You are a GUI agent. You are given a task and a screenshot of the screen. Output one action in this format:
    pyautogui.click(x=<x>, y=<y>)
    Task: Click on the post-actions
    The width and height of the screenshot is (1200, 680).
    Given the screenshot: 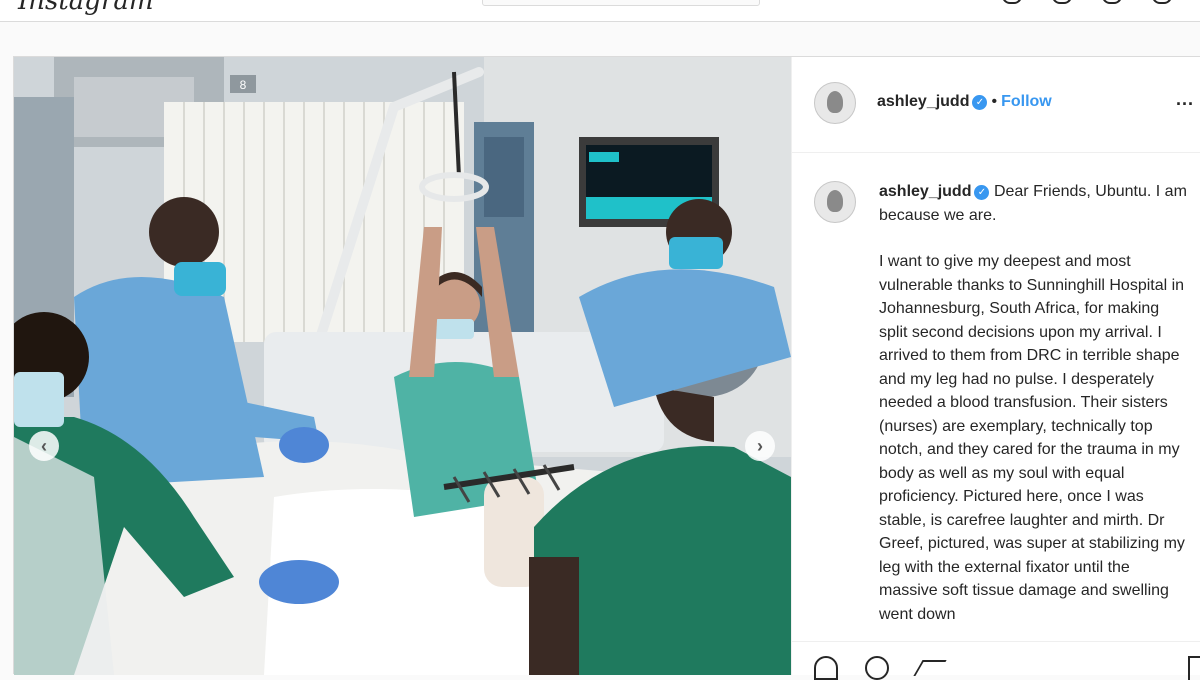 What is the action you would take?
    pyautogui.click(x=996, y=660)
    